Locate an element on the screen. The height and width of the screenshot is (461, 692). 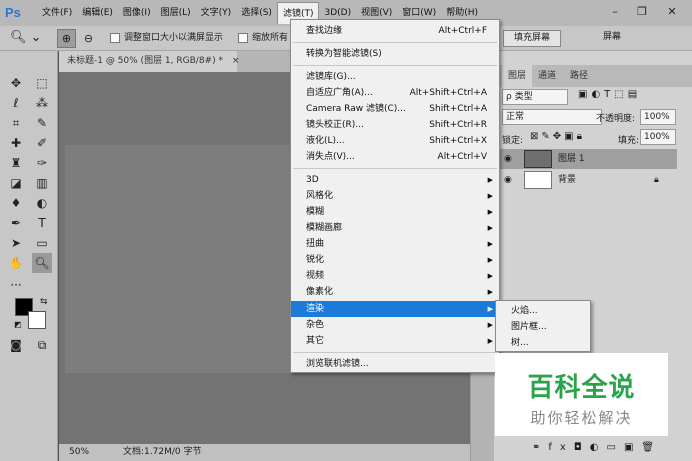
tab-paths: 路径 is located at coordinates (579, 76).